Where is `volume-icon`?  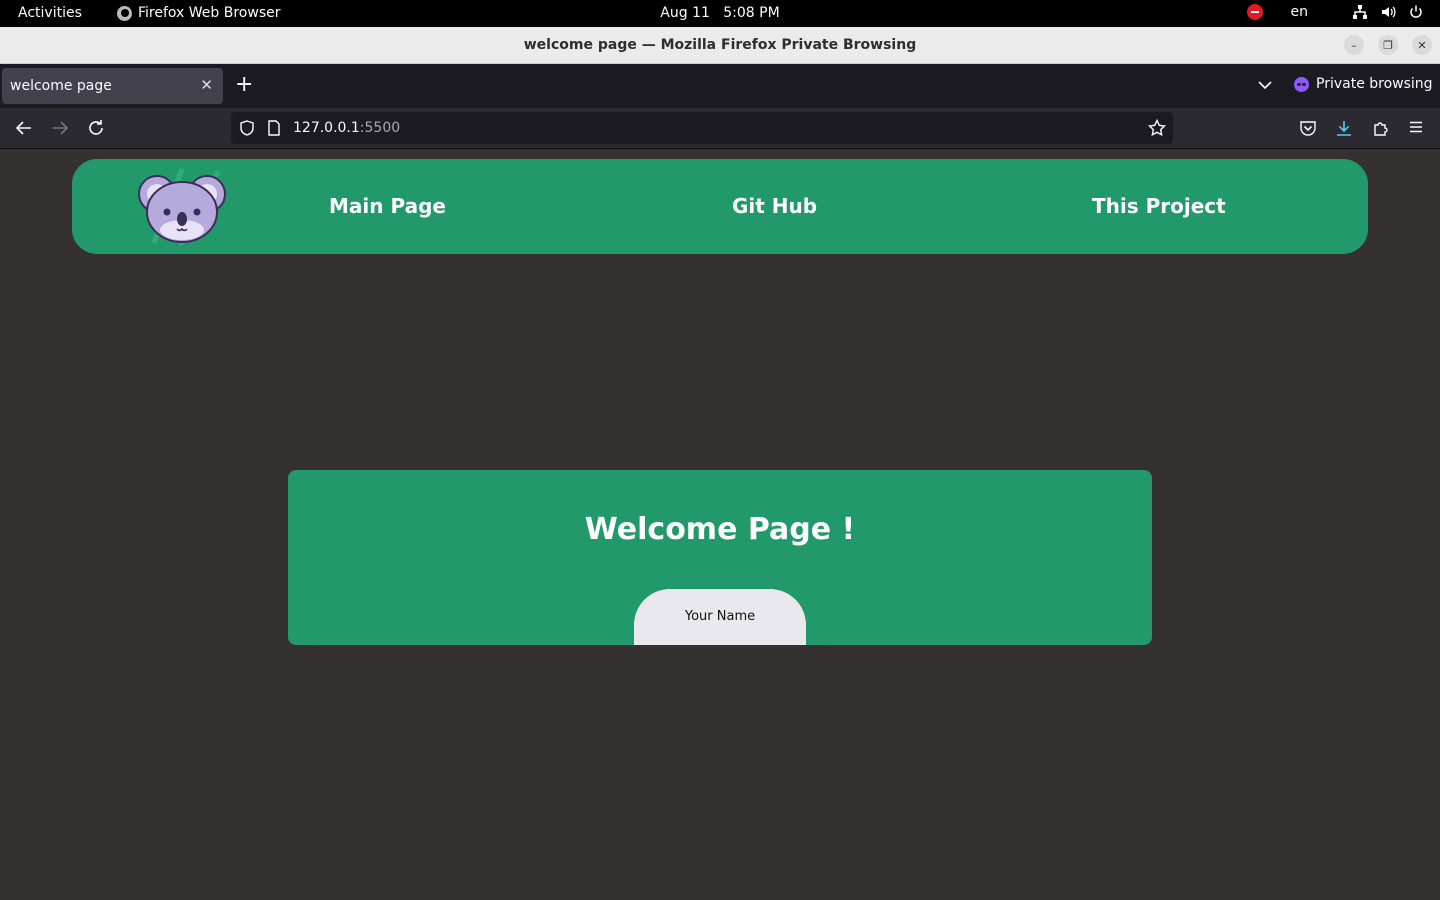
volume-icon is located at coordinates (1388, 12).